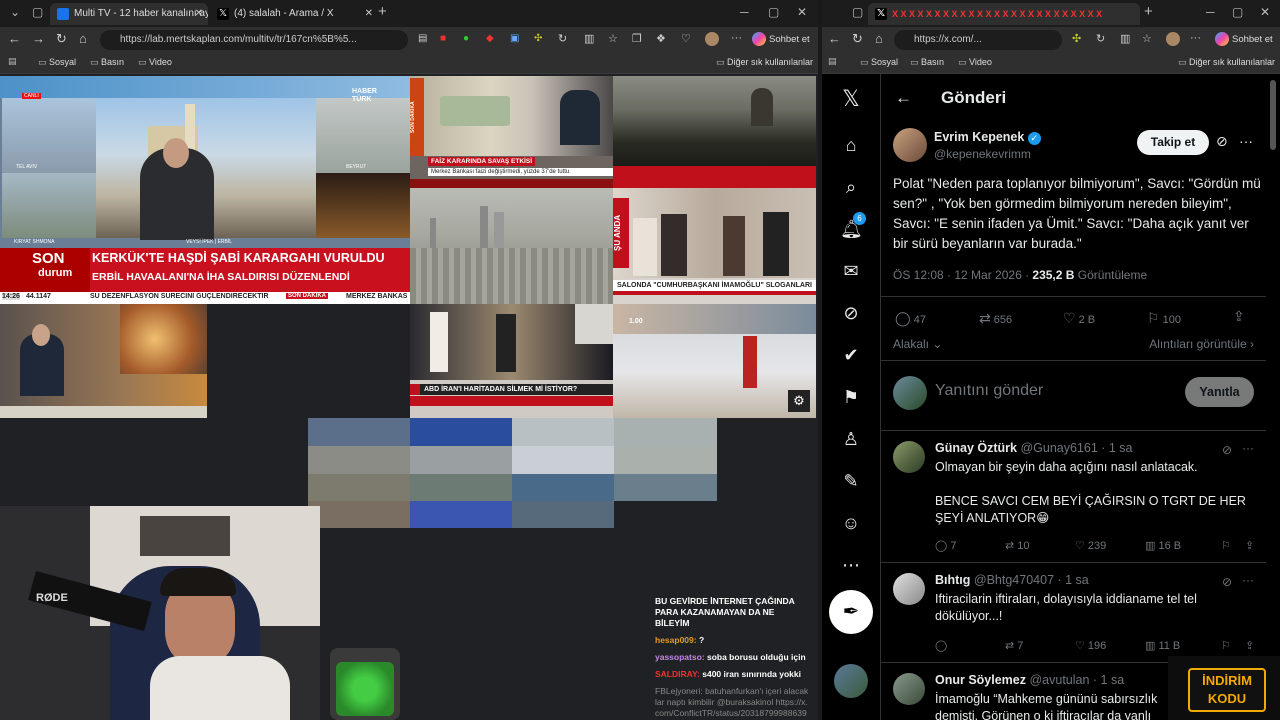 This screenshot has height=720, width=1280. What do you see at coordinates (637, 38) in the screenshot?
I see `collections-icon: ❐` at bounding box center [637, 38].